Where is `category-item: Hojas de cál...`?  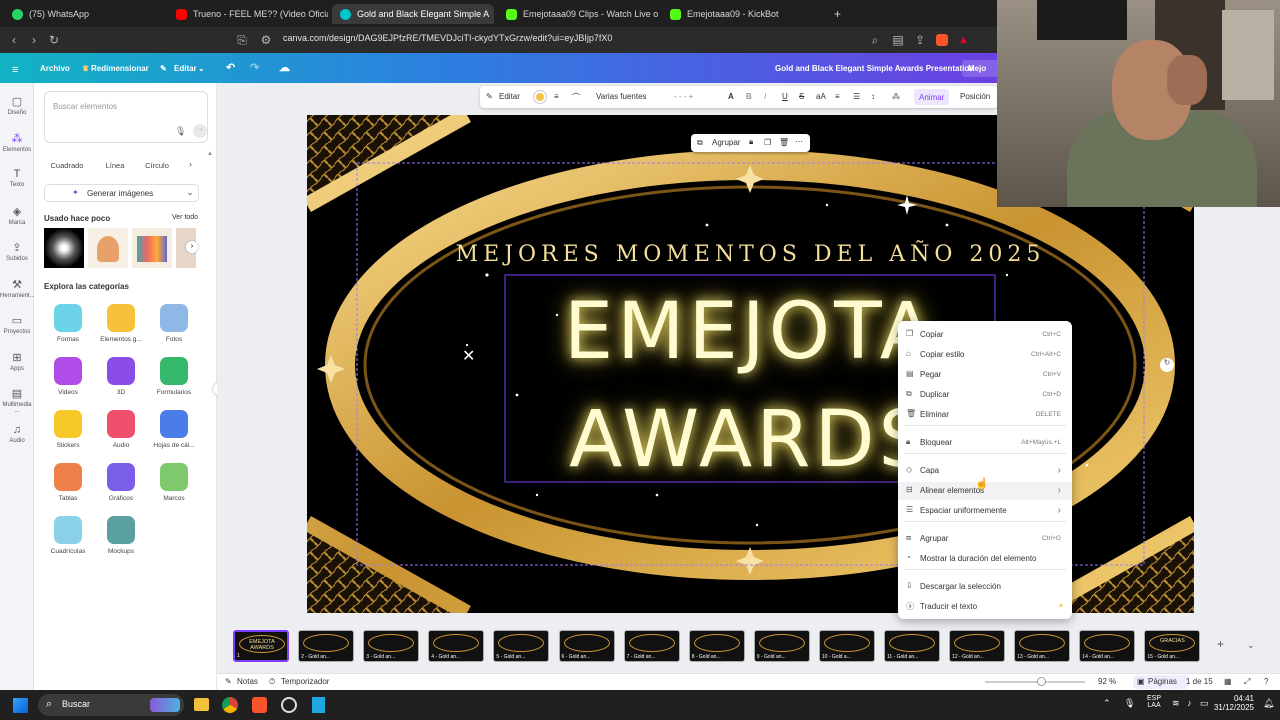 category-item: Hojas de cál... is located at coordinates (174, 429).